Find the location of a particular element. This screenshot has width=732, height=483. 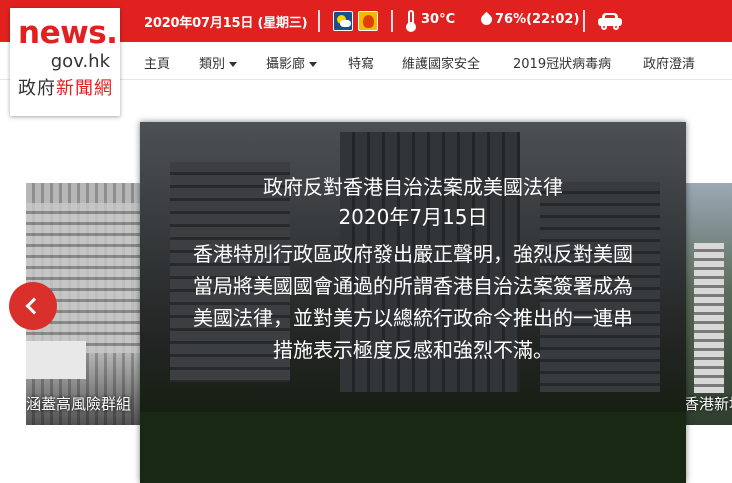

logo-text-news: news. is located at coordinates (68, 33).